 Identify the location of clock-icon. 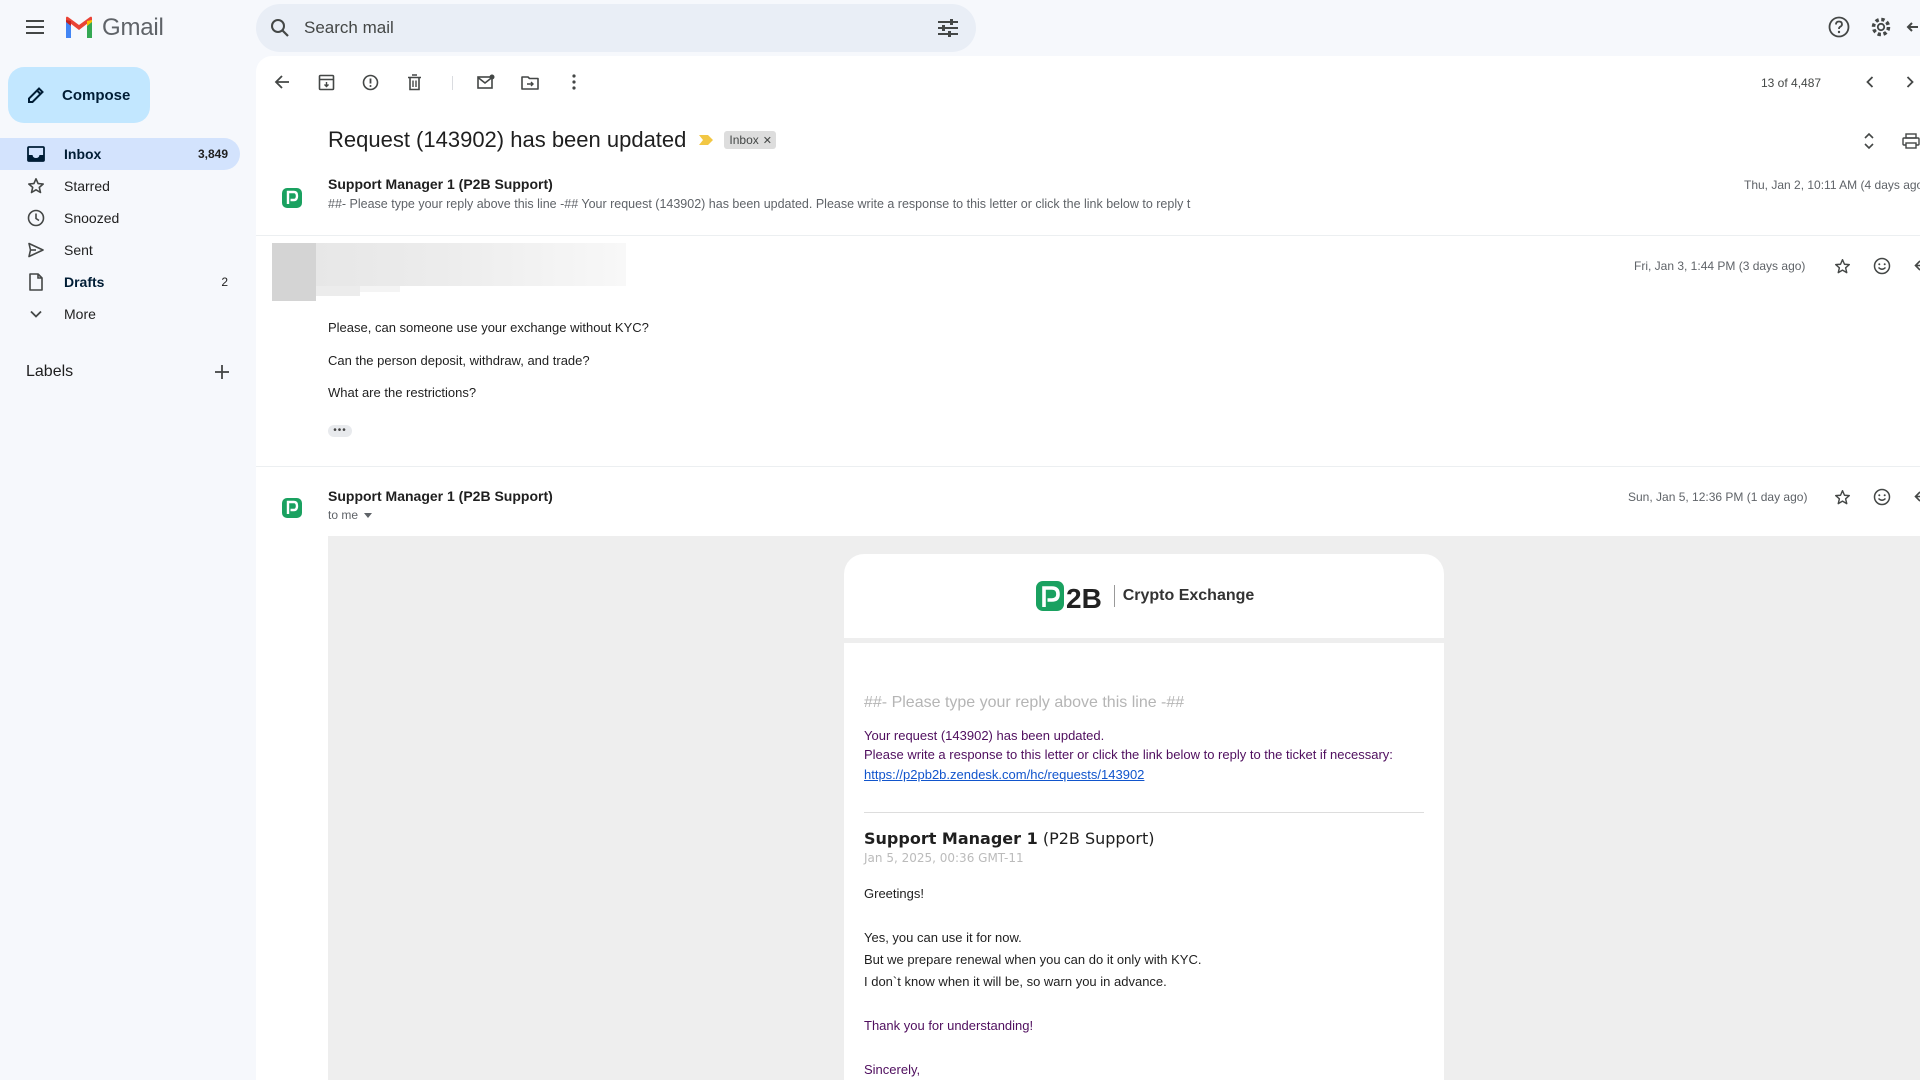
(36, 218).